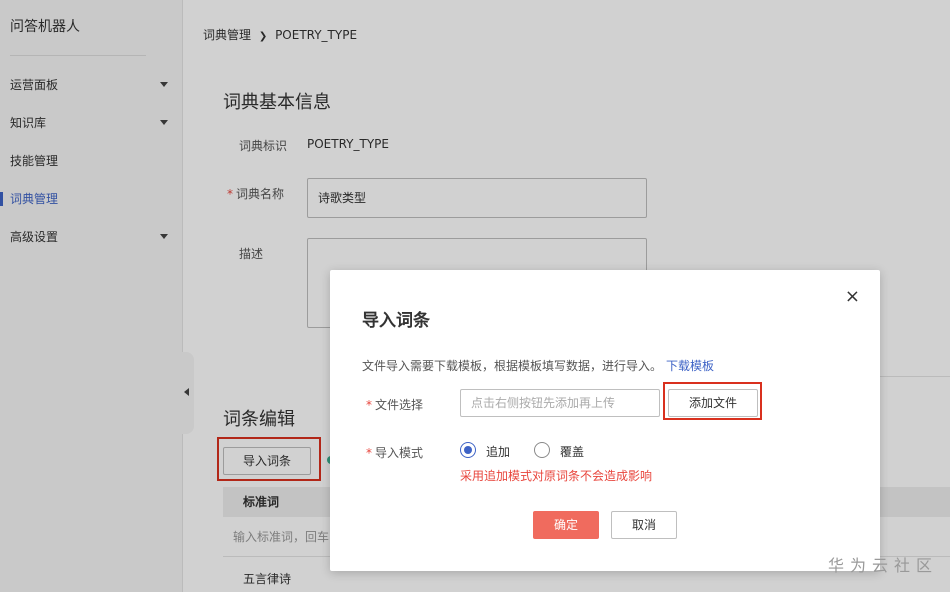 The width and height of the screenshot is (950, 592). I want to click on file-path-input: 点击右侧按钮先添加再上传, so click(560, 403).